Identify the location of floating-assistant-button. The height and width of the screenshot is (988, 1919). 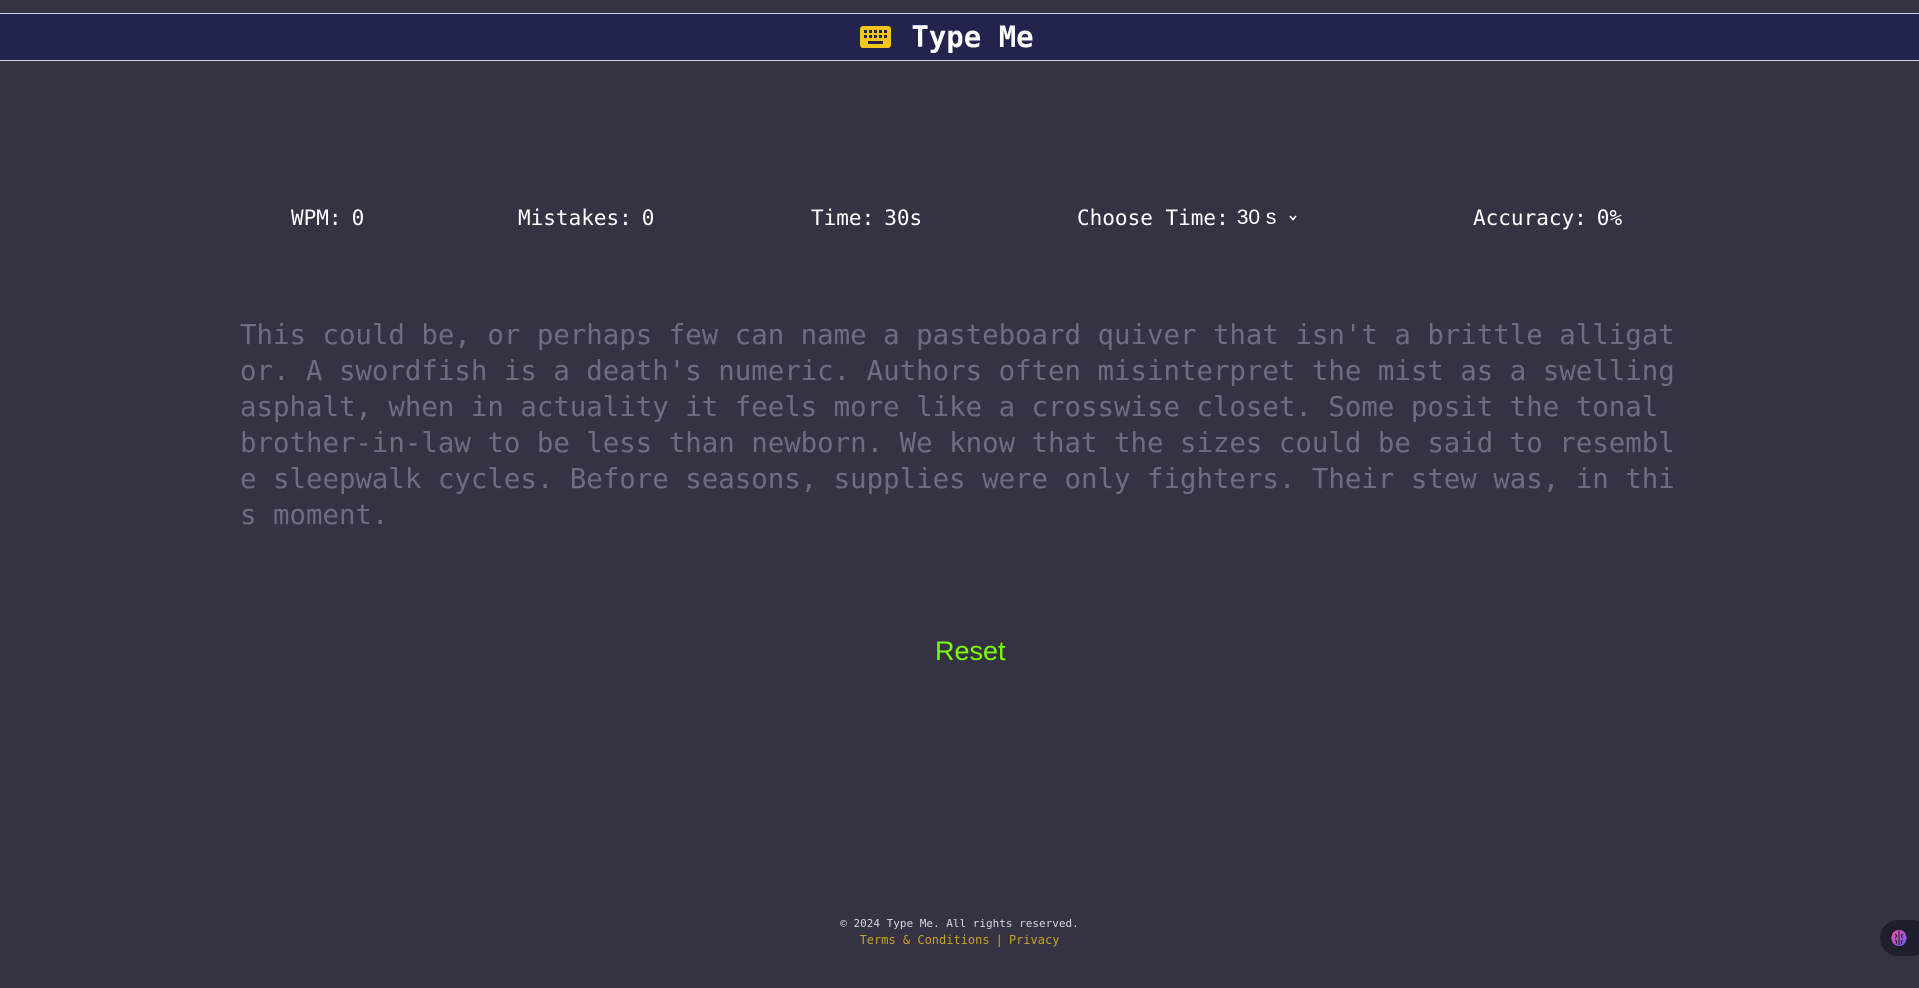
(1899, 938).